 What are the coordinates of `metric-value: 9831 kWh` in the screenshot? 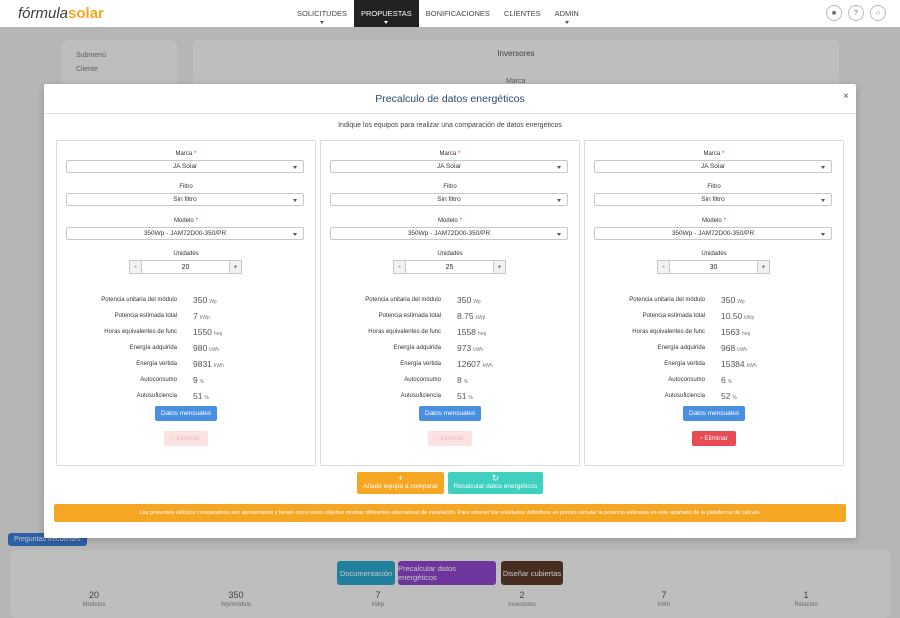 It's located at (208, 364).